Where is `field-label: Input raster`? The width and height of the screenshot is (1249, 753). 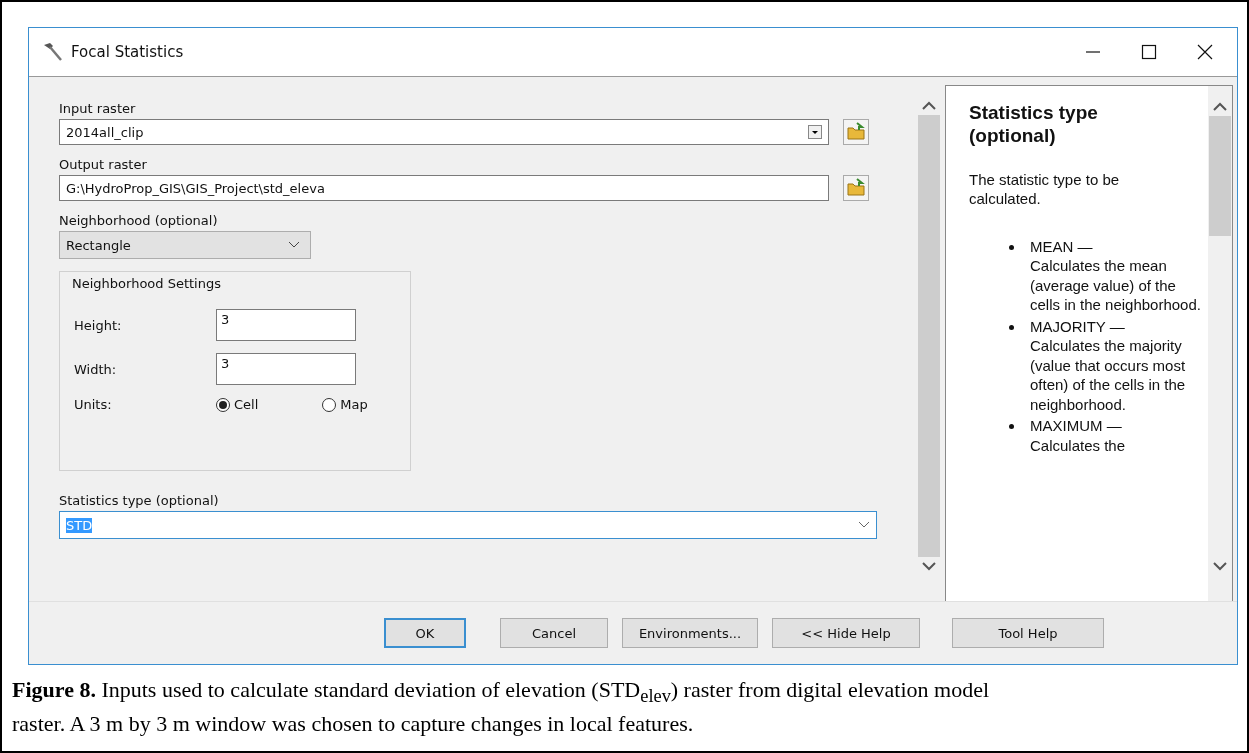 field-label: Input raster is located at coordinates (98, 108).